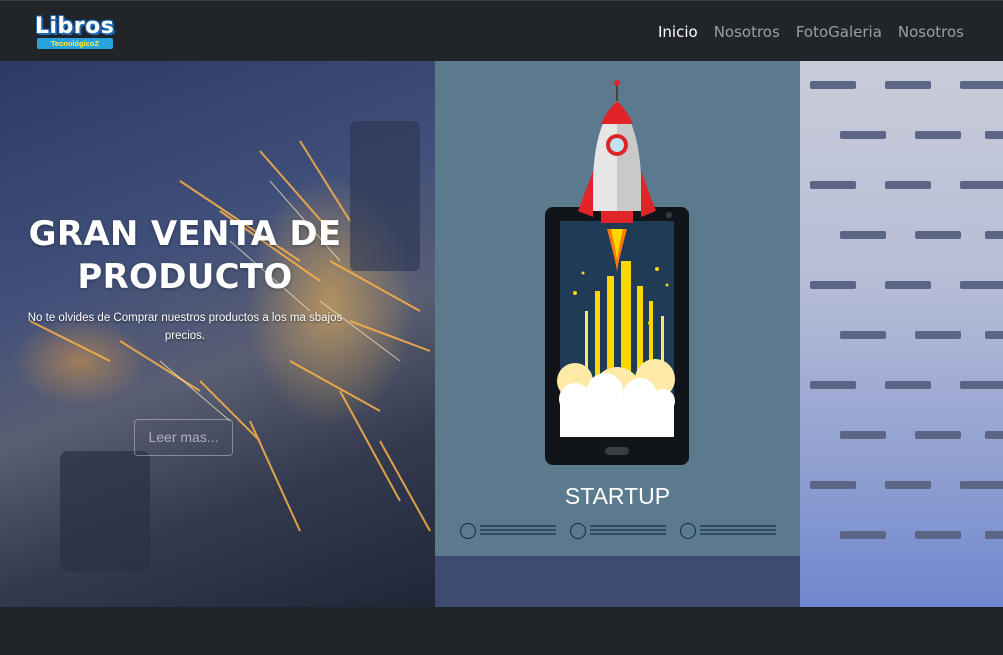 The width and height of the screenshot is (1003, 655). Describe the element at coordinates (678, 32) in the screenshot. I see `nav-link-inicio: Inicio` at that location.